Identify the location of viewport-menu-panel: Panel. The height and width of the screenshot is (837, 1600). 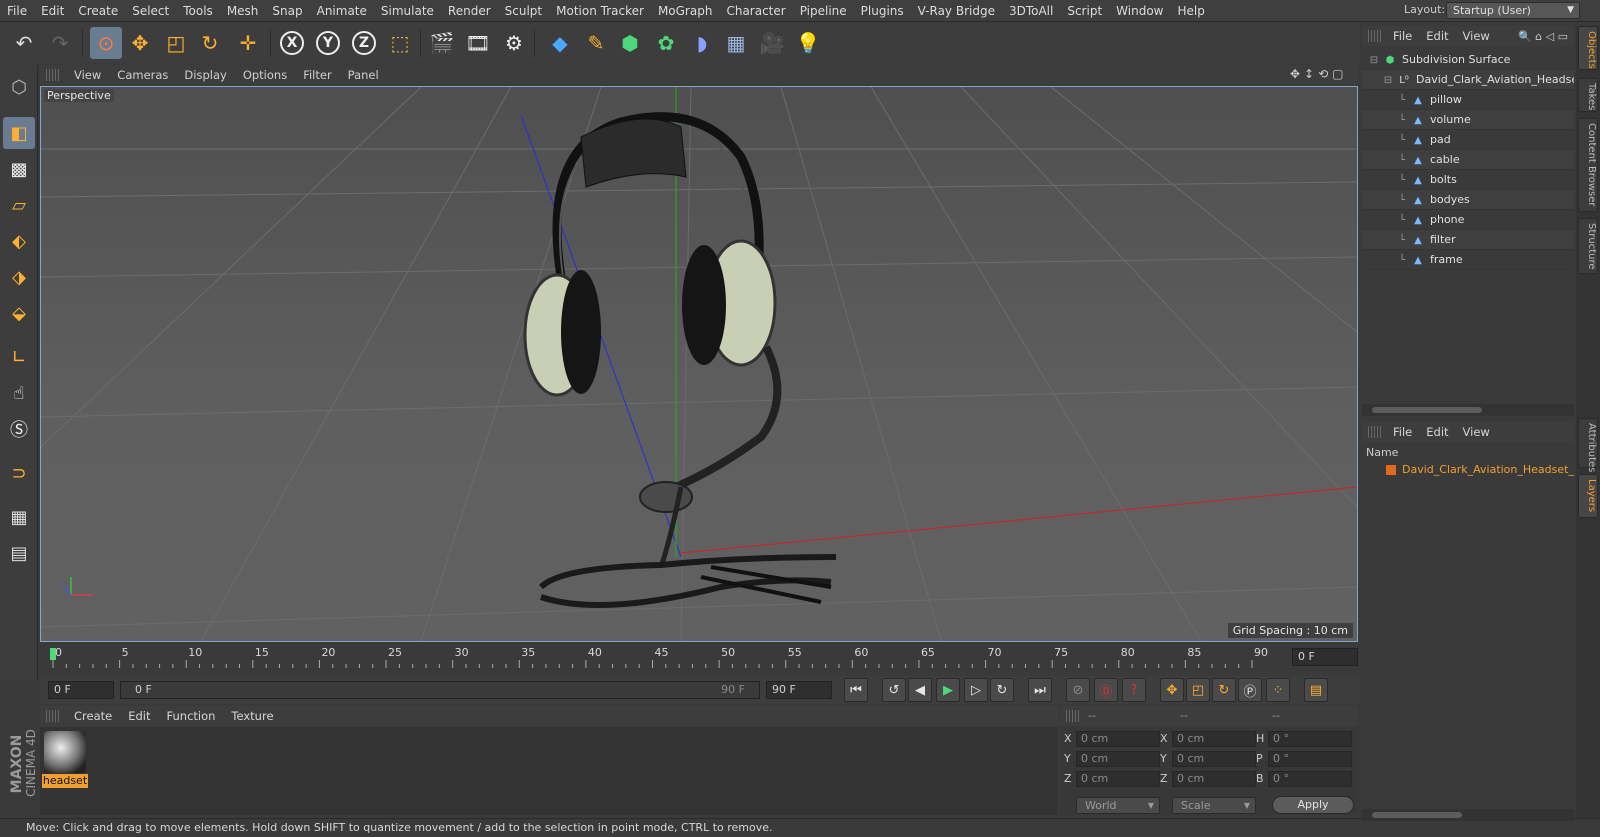
(363, 75).